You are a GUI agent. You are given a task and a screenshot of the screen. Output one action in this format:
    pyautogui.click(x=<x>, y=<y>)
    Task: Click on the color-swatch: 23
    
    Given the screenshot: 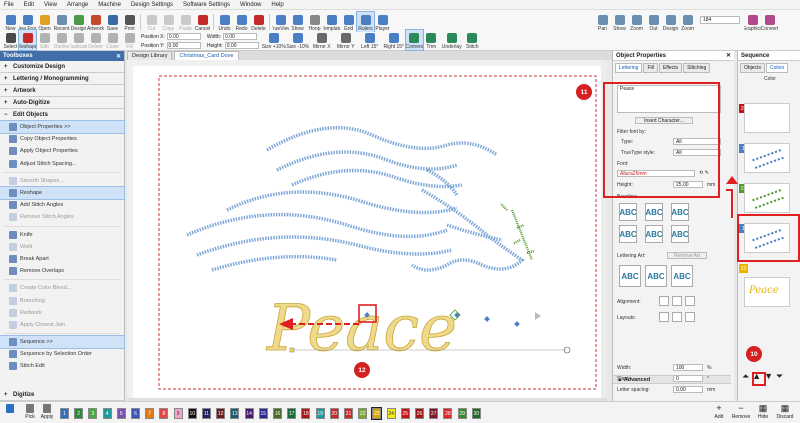 What is the action you would take?
    pyautogui.click(x=377, y=413)
    